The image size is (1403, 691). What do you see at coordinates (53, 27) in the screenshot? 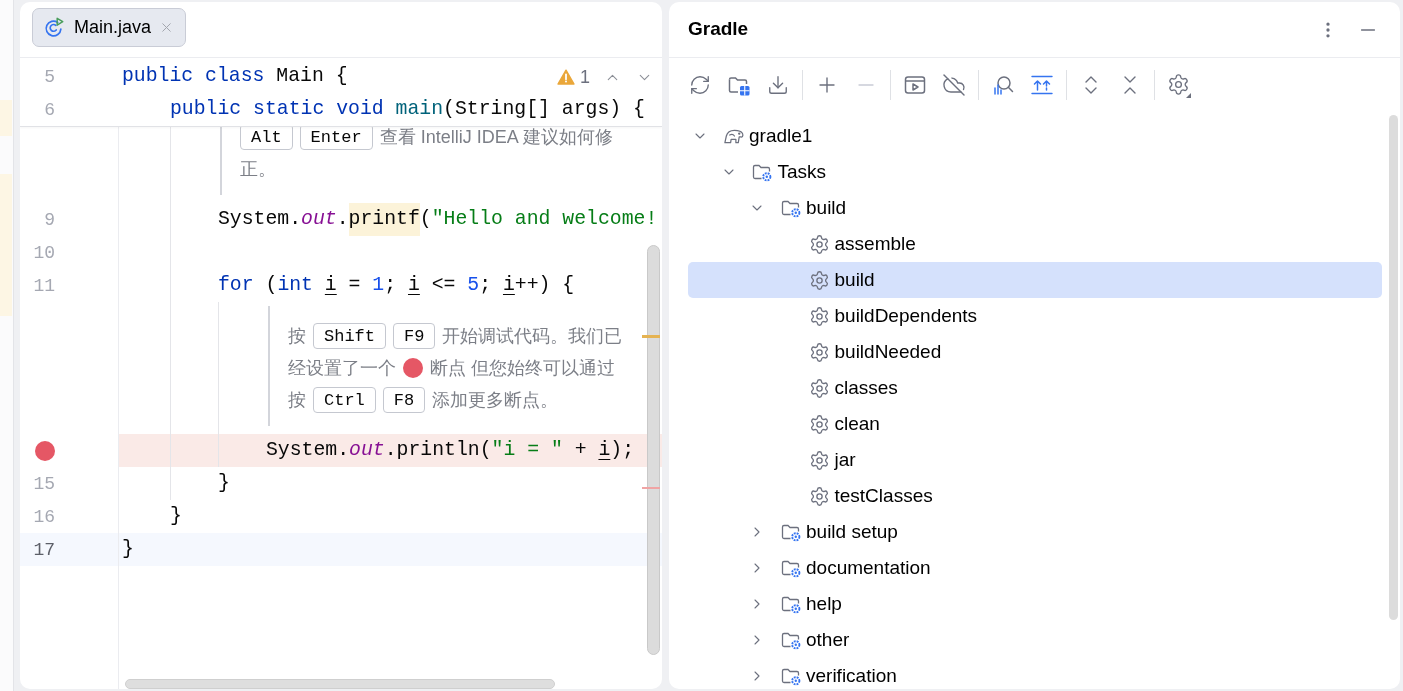
I see `java-class-icon` at bounding box center [53, 27].